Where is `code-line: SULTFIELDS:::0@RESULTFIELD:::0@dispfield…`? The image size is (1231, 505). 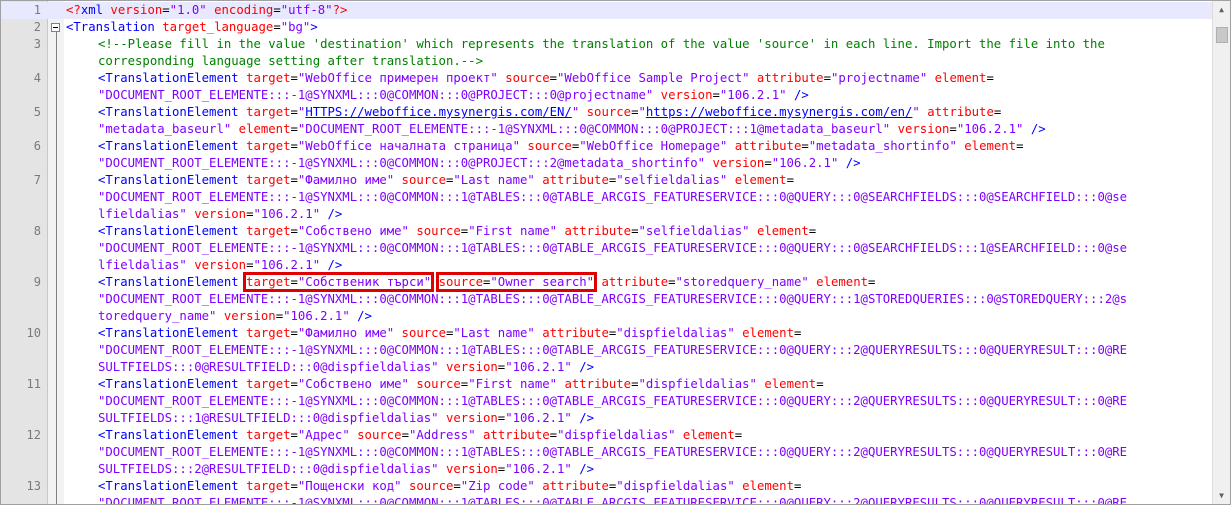
code-line: SULTFIELDS:::0@RESULTFIELD:::0@dispfield… is located at coordinates (607, 367).